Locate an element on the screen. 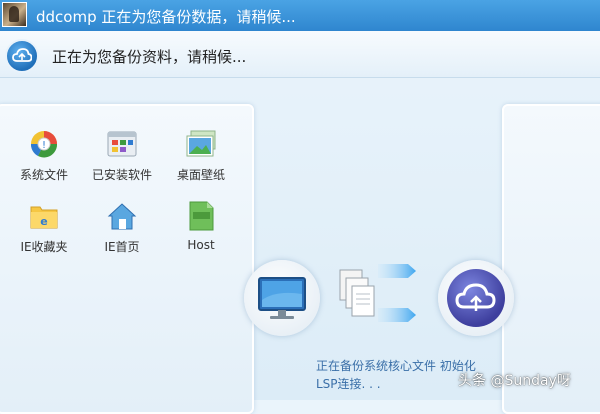 Image resolution: width=600 pixels, height=414 pixels. wallpaper-icon is located at coordinates (201, 144).